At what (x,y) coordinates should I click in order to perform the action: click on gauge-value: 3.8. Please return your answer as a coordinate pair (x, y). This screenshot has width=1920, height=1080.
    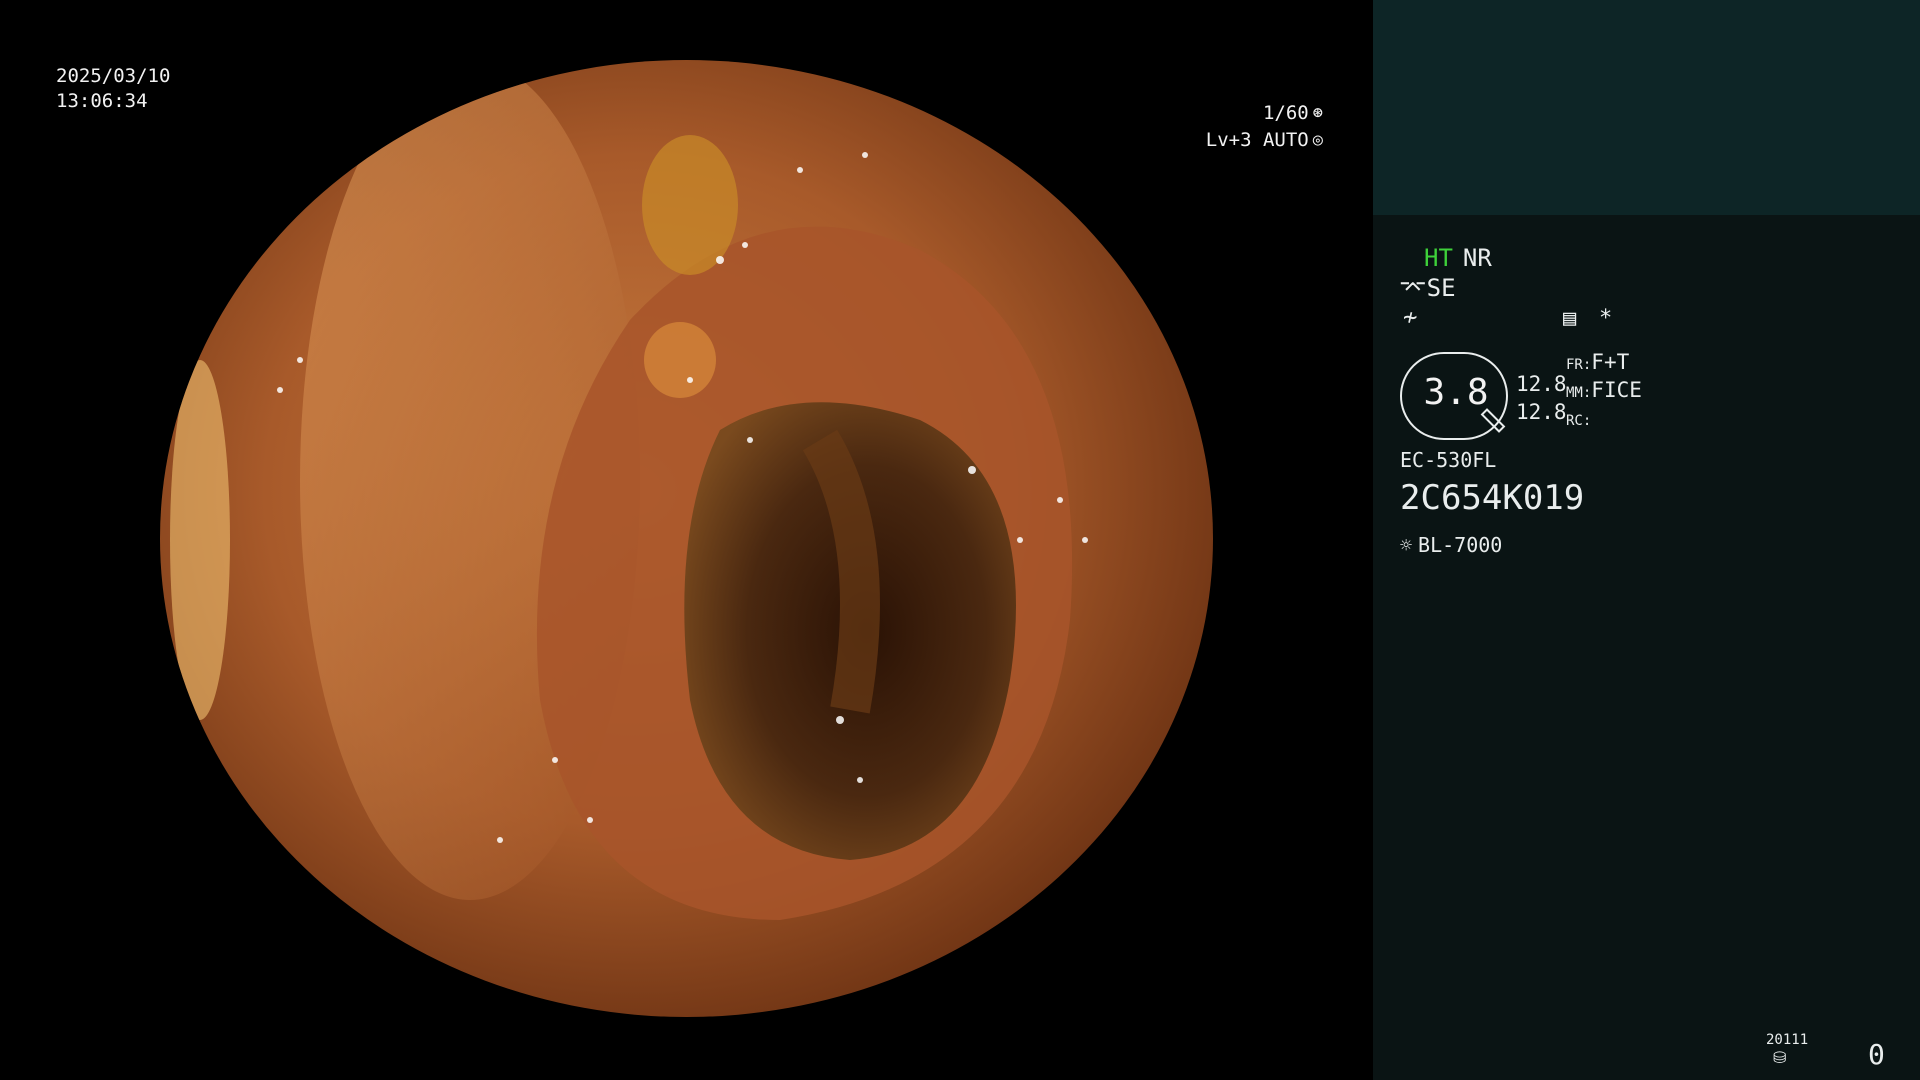
    Looking at the image, I should click on (1456, 392).